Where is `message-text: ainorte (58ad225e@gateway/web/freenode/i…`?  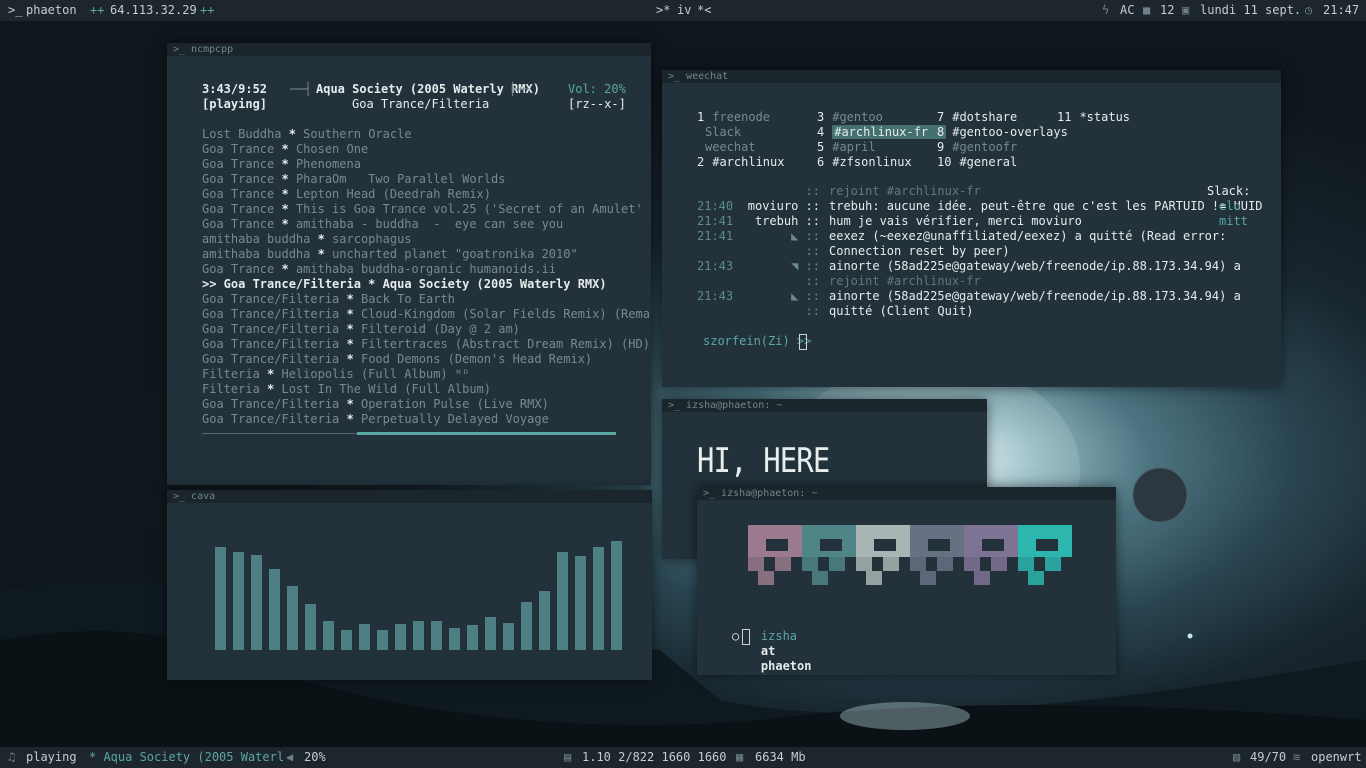 message-text: ainorte (58ad225e@gateway/web/freenode/i… is located at coordinates (1035, 296).